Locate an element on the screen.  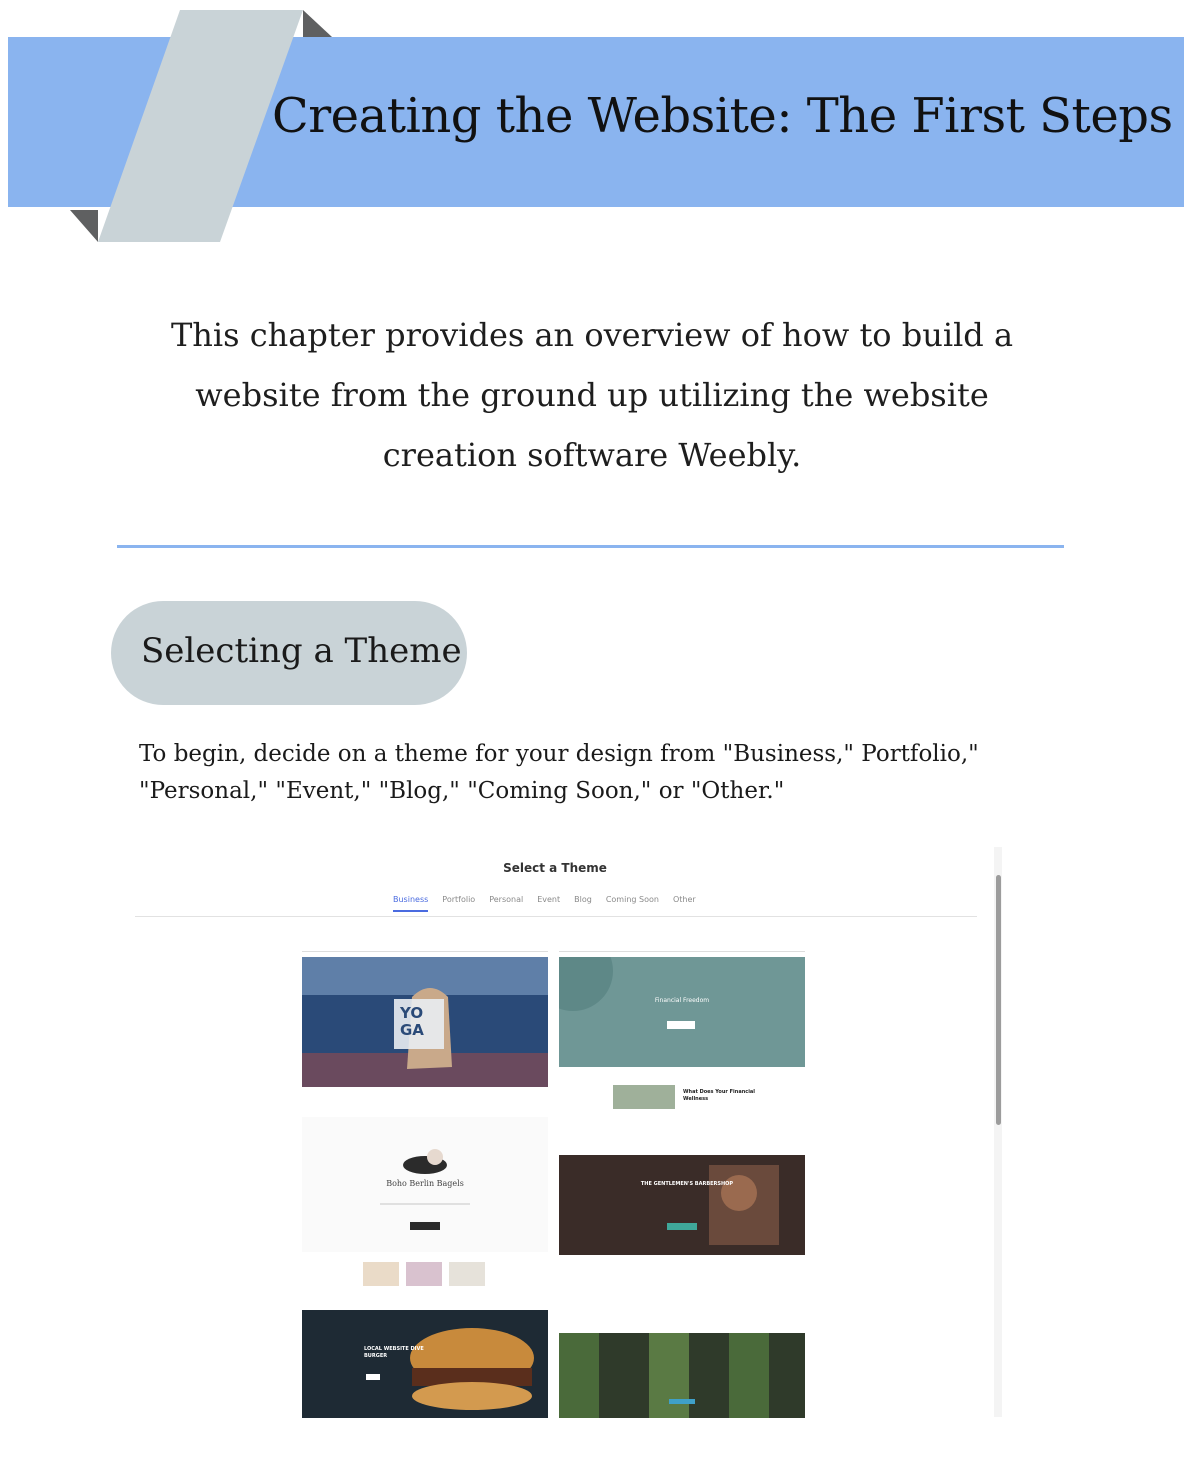
ribbon-fold-top is located at coordinates (317, 23).